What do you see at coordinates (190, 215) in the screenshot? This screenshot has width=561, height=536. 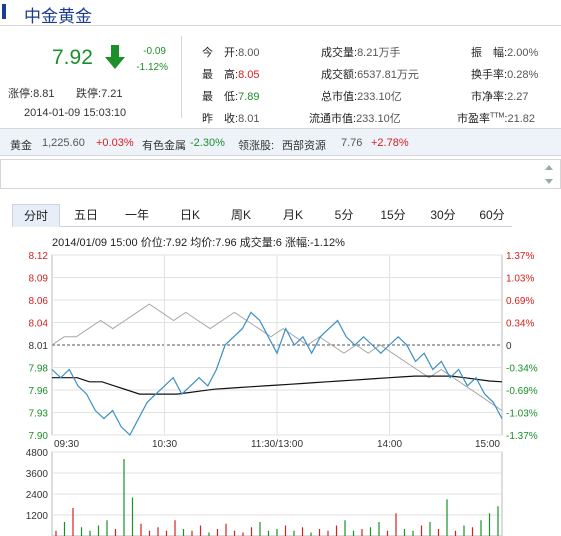 I see `tab-daily-k: 日K` at bounding box center [190, 215].